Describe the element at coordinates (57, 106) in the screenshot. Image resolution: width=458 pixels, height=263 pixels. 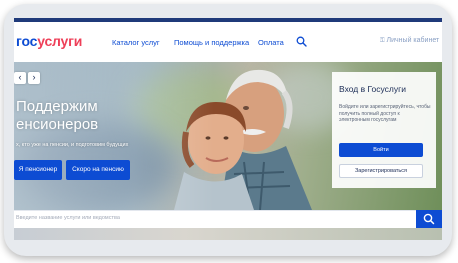
I see `hero-title-line1: Поддержим` at that location.